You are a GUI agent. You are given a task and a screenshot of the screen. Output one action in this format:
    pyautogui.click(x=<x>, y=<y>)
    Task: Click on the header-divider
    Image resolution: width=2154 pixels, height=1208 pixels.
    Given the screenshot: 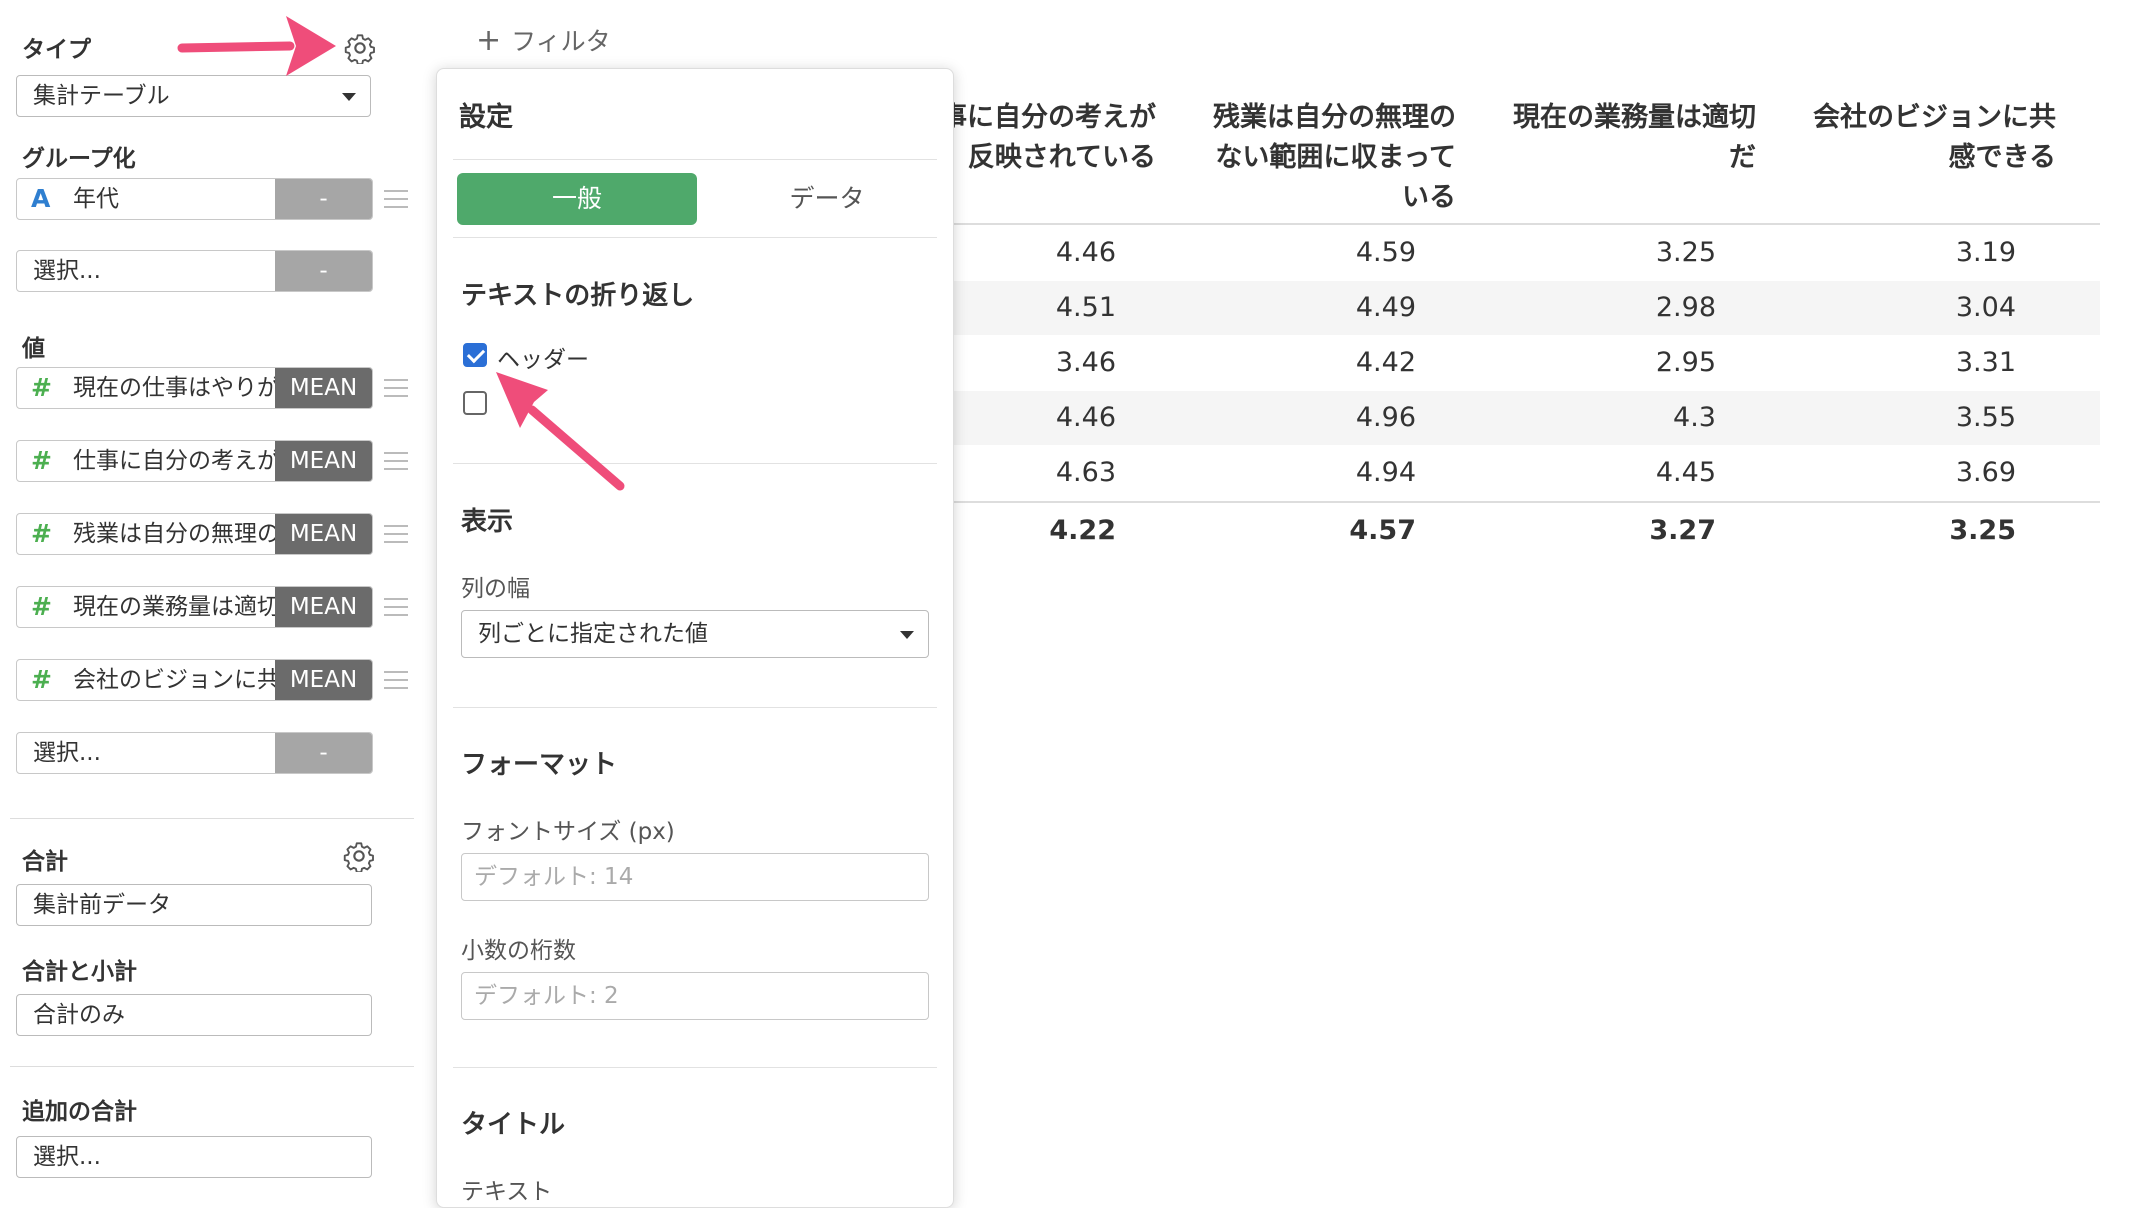 What is the action you would take?
    pyautogui.click(x=1520, y=224)
    